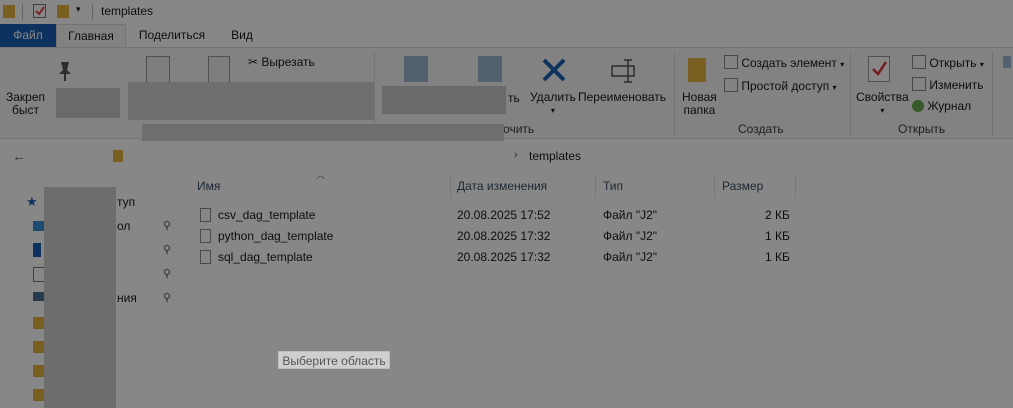  What do you see at coordinates (919, 84) in the screenshot?
I see `edit-icon` at bounding box center [919, 84].